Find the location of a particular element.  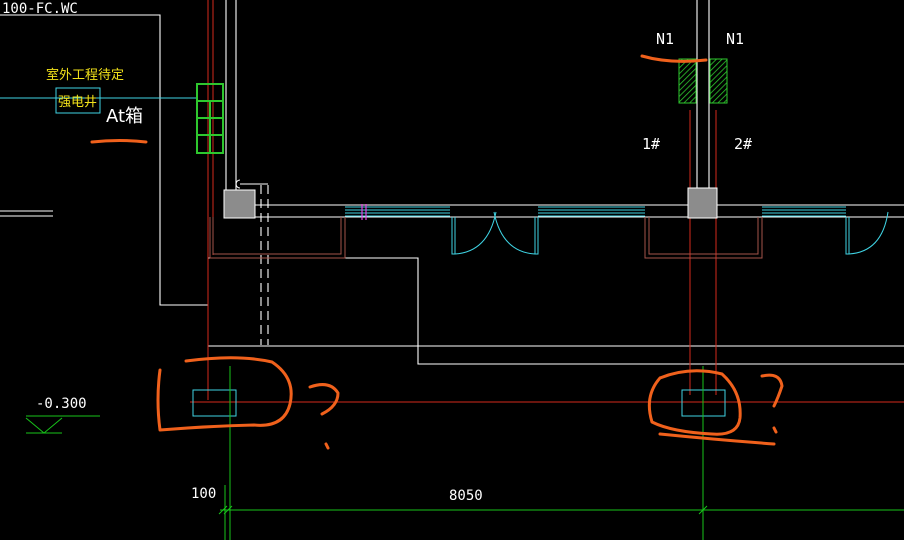

dimension-small: 100 is located at coordinates (203, 494).